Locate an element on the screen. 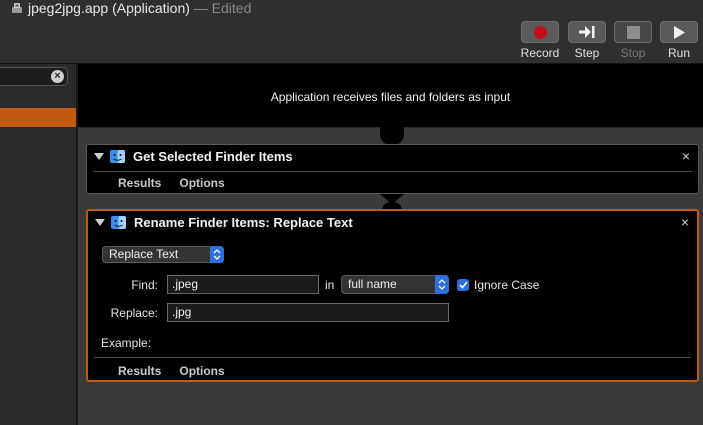 This screenshot has height=425, width=703. sidebar-selected-item is located at coordinates (38, 117).